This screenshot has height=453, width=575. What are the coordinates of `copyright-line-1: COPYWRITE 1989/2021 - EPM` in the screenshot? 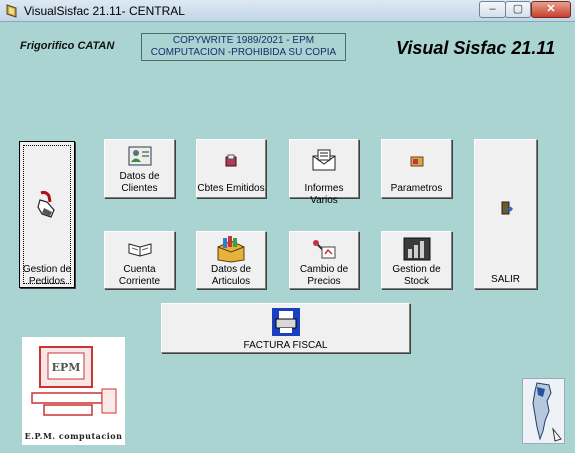 It's located at (243, 40).